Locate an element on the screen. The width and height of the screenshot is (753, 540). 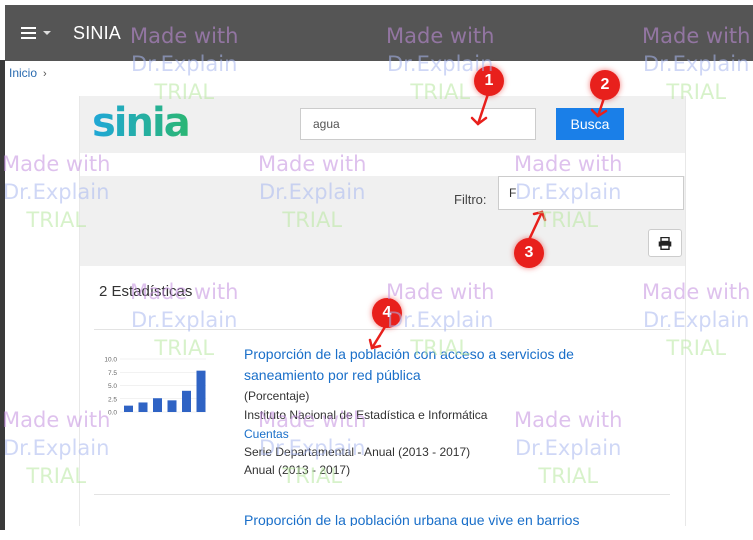
caret-down-icon is located at coordinates (47, 33).